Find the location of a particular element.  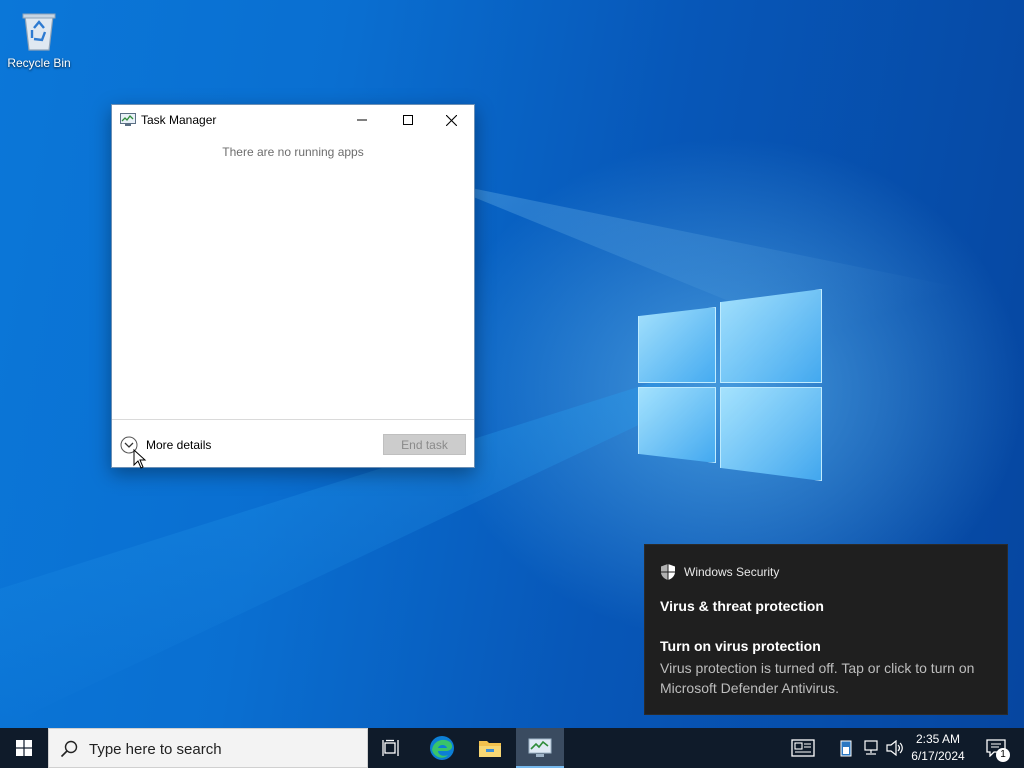

edge-icon is located at coordinates (442, 748).